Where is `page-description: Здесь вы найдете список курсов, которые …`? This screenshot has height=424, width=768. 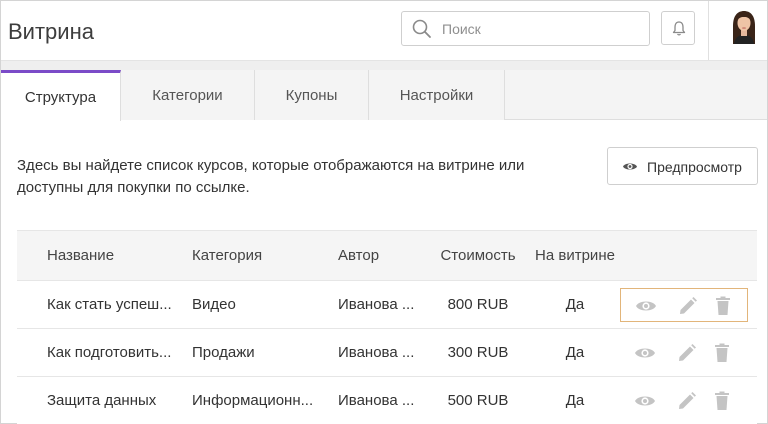 page-description: Здесь вы найдете список курсов, которые … is located at coordinates (271, 176).